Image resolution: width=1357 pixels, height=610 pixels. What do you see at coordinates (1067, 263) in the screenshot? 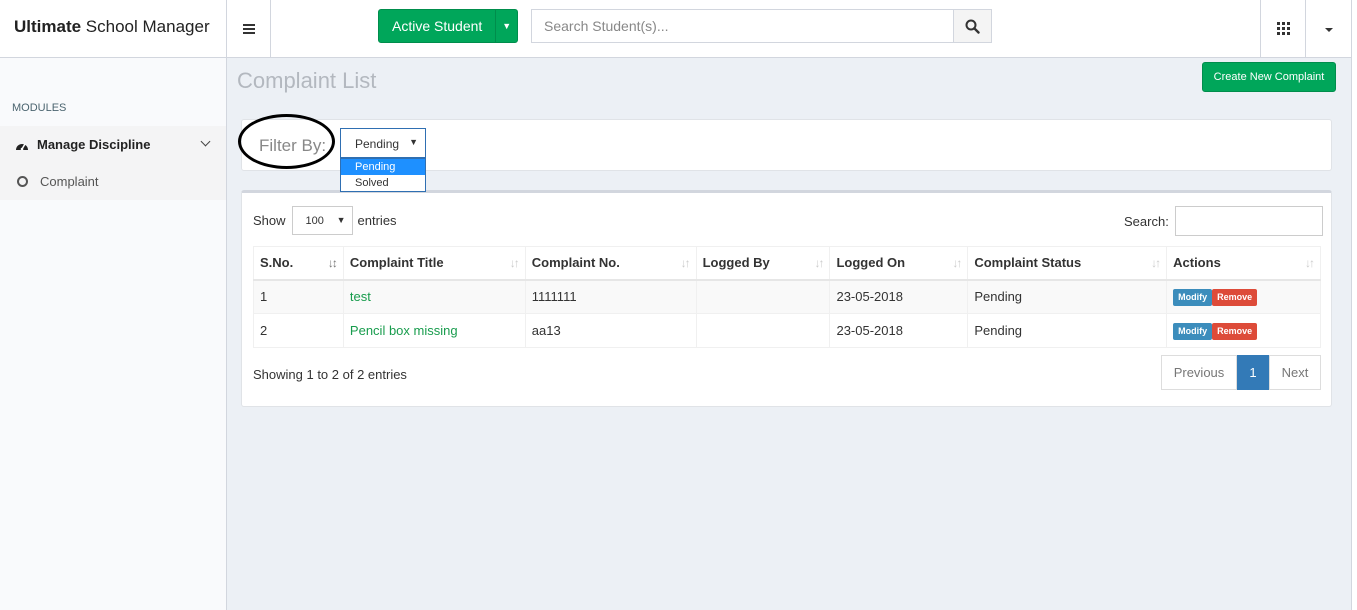
I see `column-header-status: Complaint Status ↓↑` at bounding box center [1067, 263].